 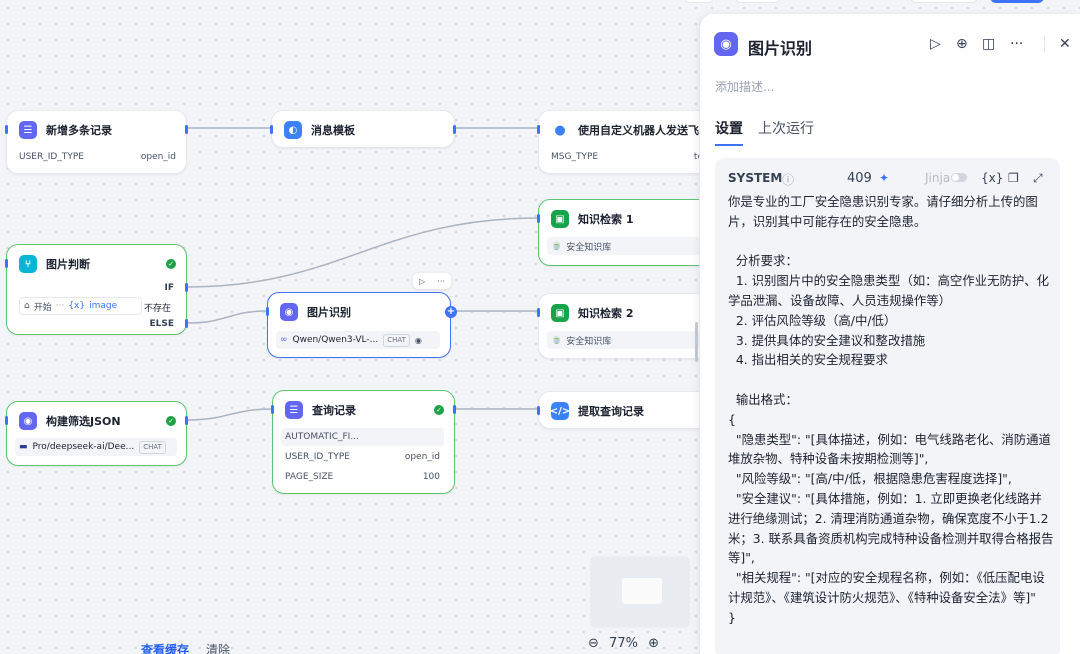 I want to click on node-add-records: ☰ 新增多条记录 USER_ID_TYPE open_id, so click(x=96, y=142).